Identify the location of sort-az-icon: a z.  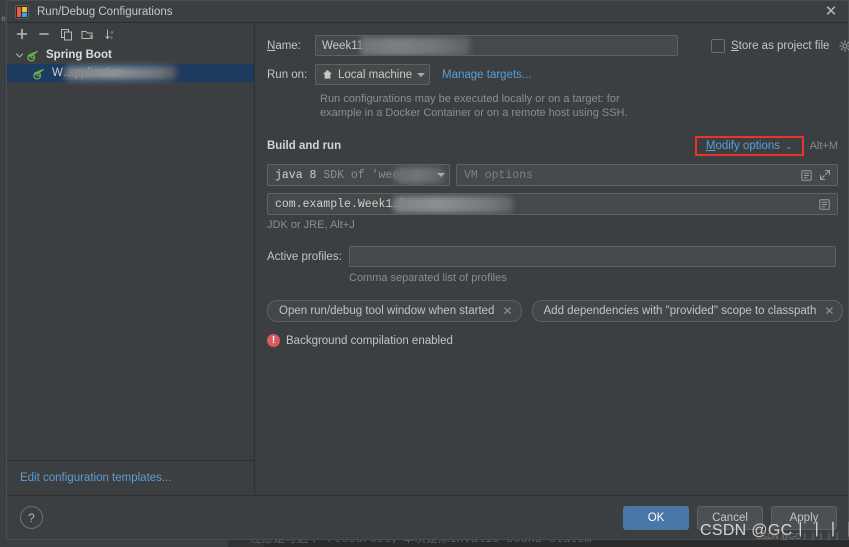
(110, 34).